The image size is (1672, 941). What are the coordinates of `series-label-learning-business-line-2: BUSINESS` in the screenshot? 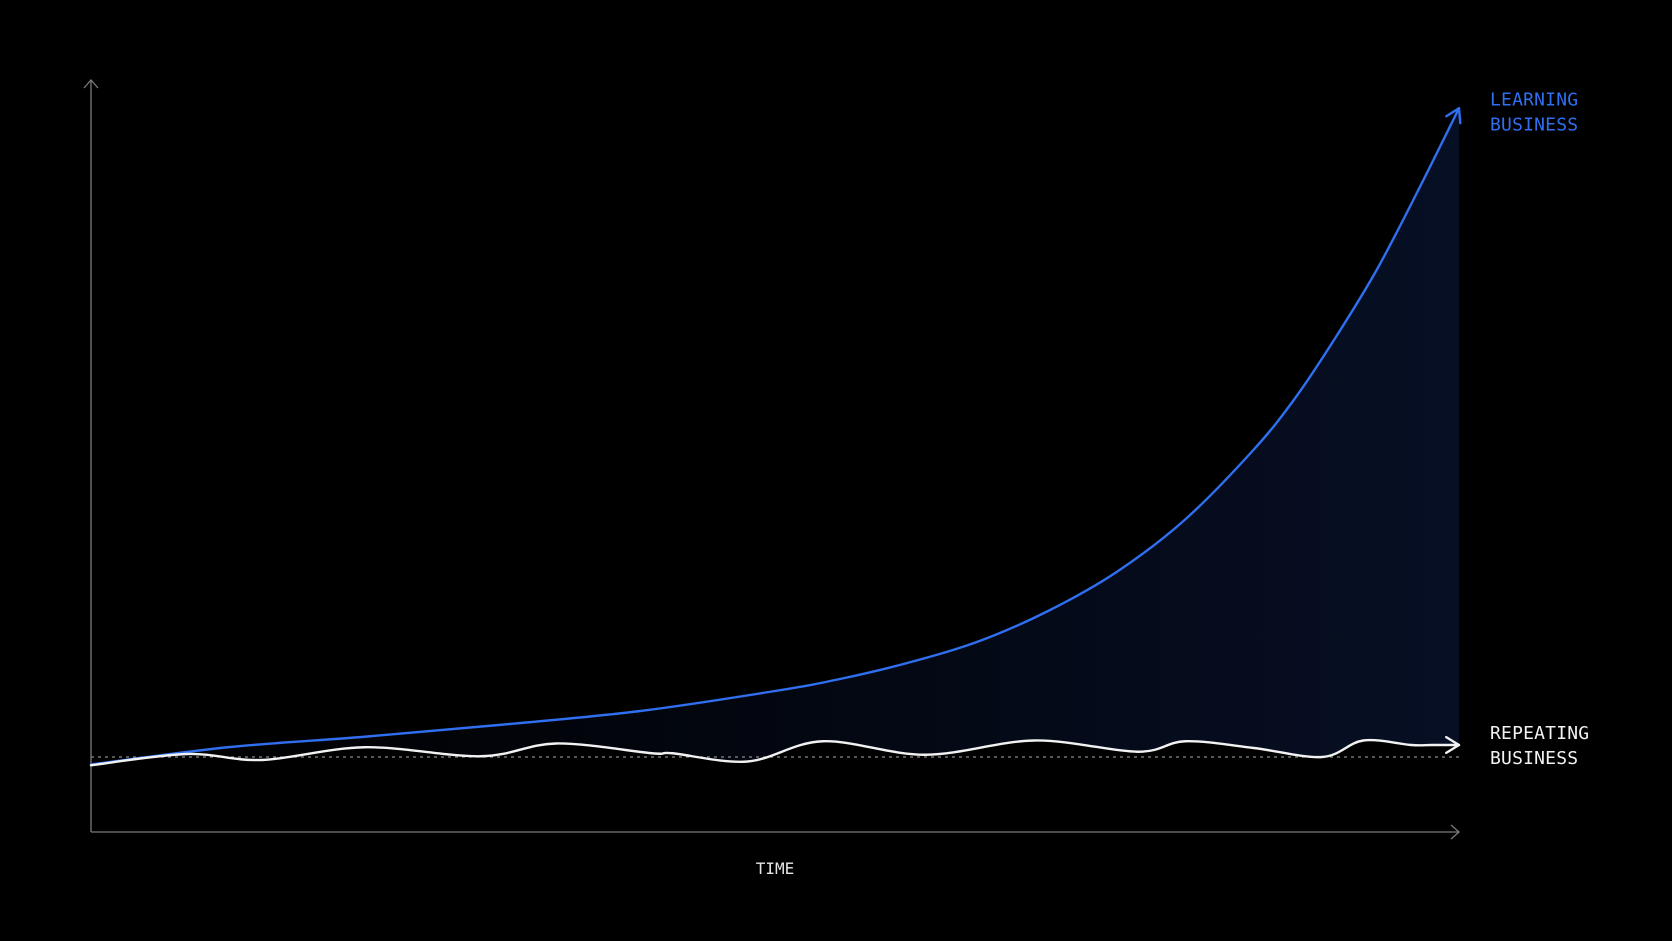 It's located at (1534, 124).